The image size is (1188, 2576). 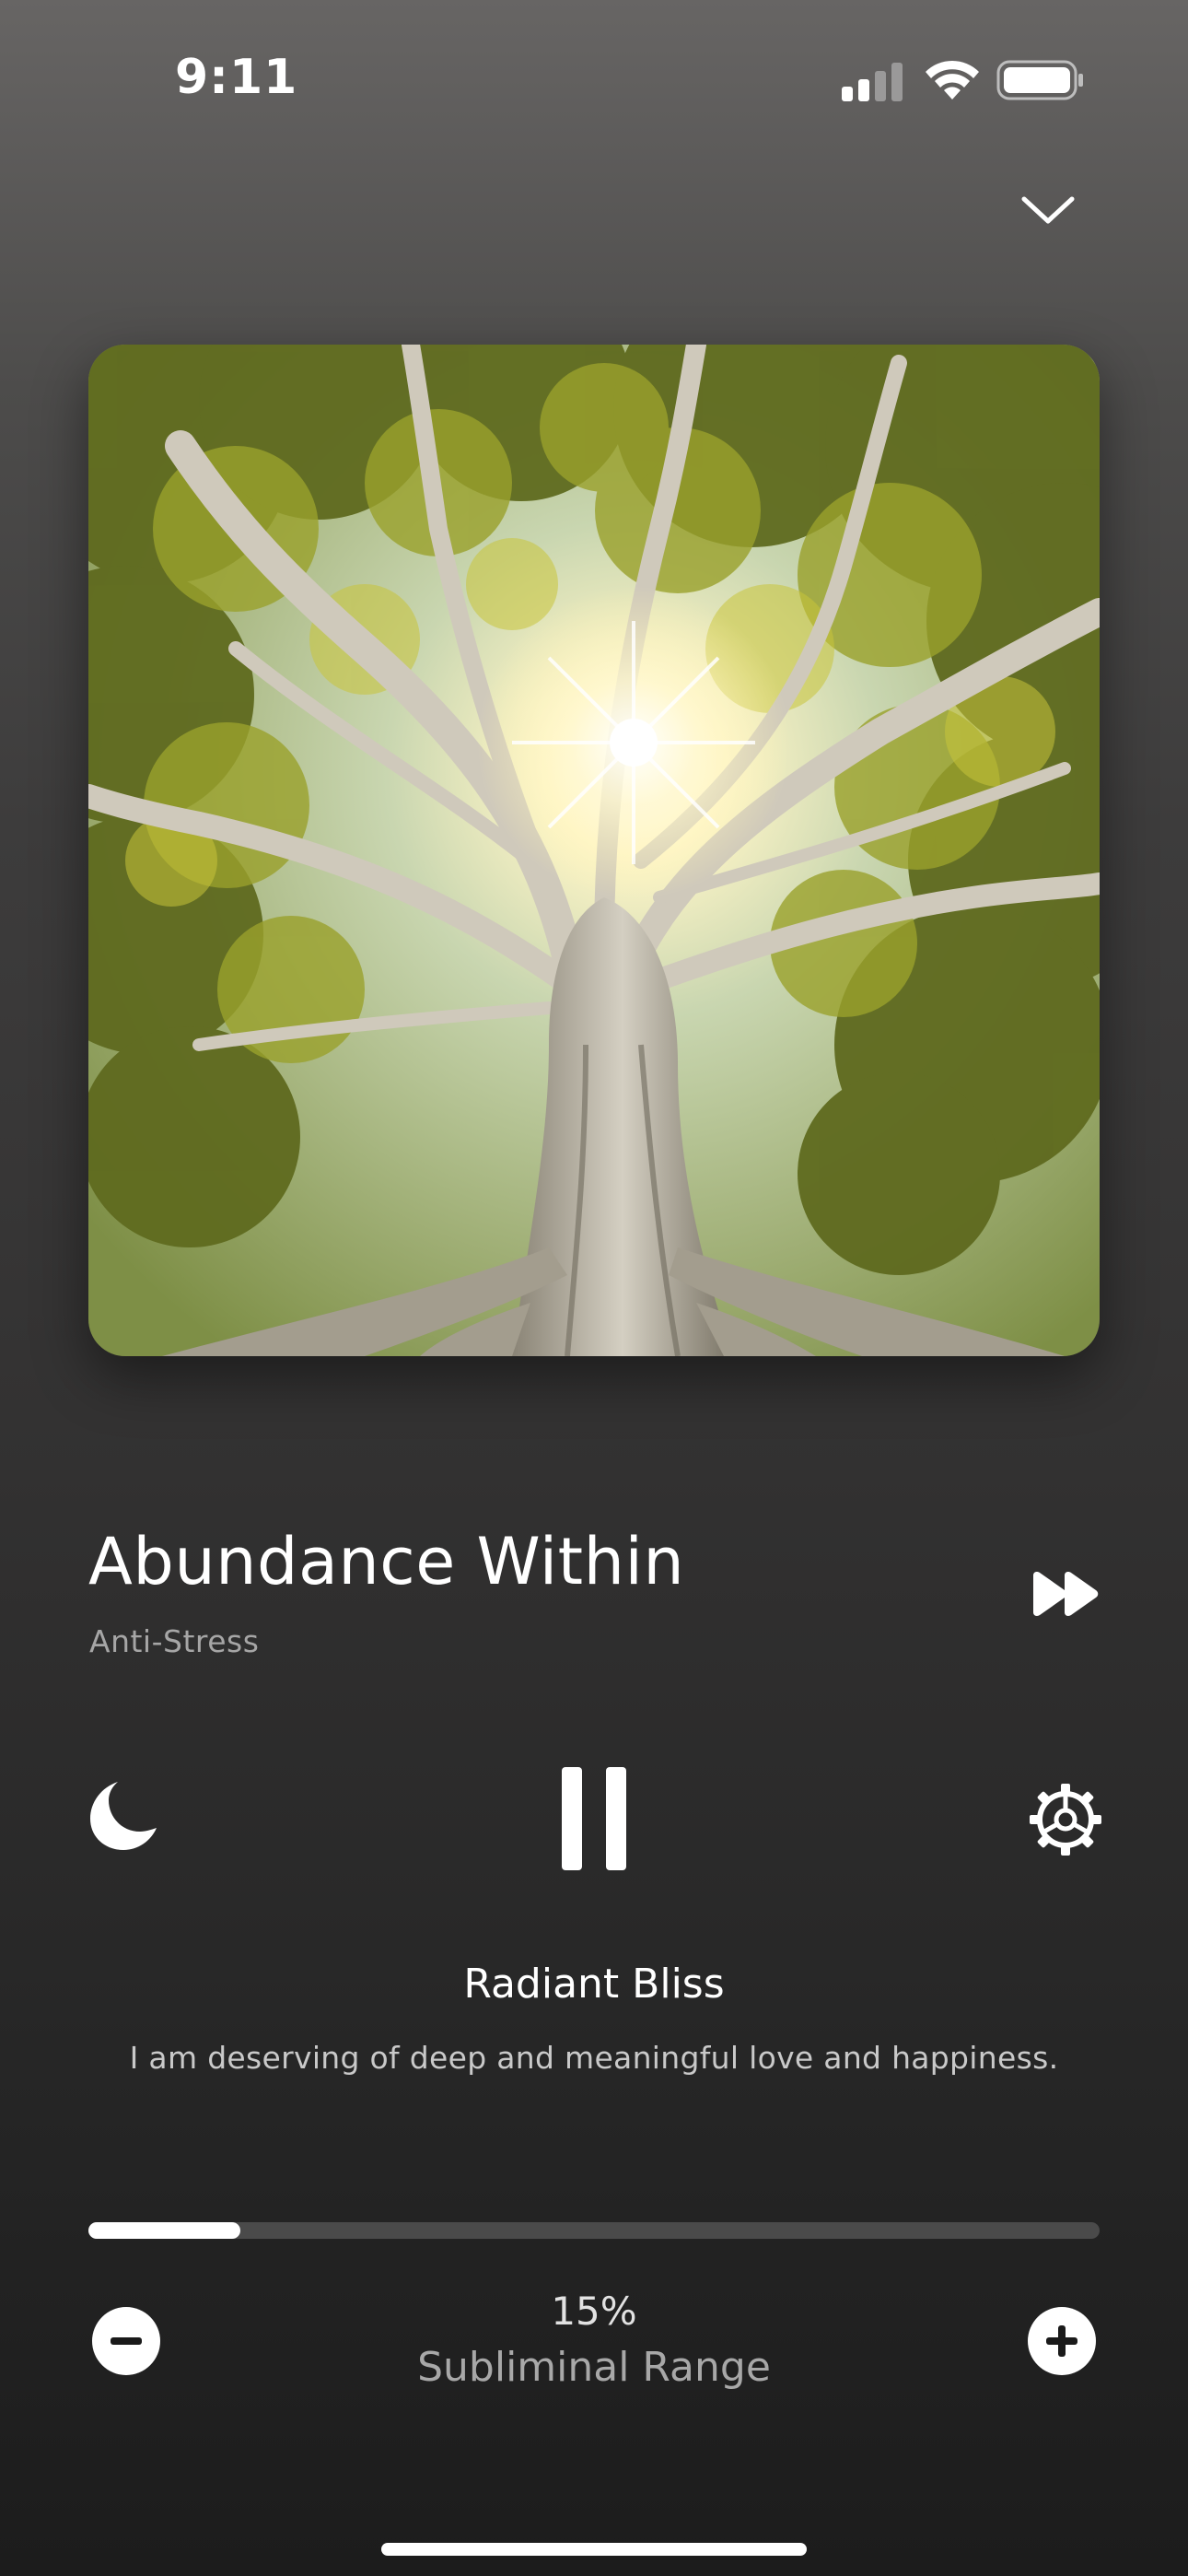 I want to click on home-indicator, so click(x=594, y=2549).